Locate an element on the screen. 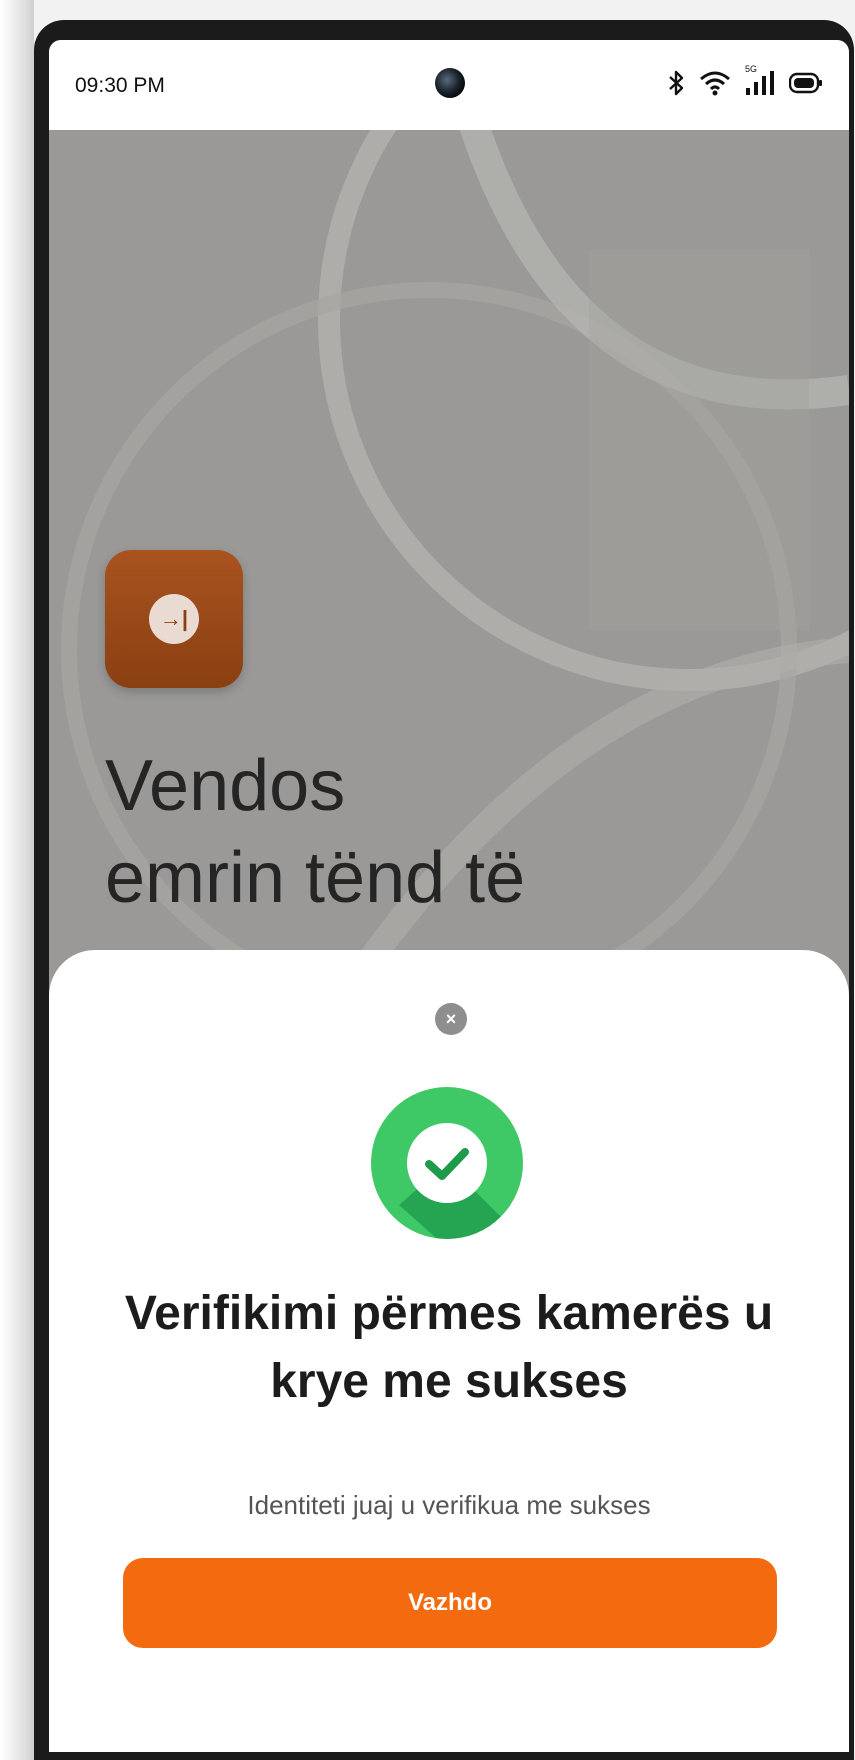 The height and width of the screenshot is (1760, 855). app-icon-tile: →| is located at coordinates (174, 619).